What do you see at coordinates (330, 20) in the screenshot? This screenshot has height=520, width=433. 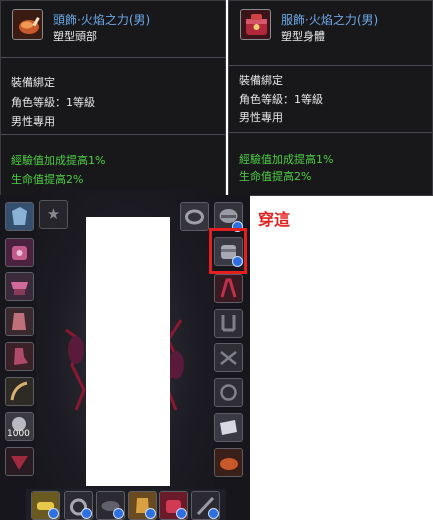 I see `item-name: 服飾·火焰之力(男)` at bounding box center [330, 20].